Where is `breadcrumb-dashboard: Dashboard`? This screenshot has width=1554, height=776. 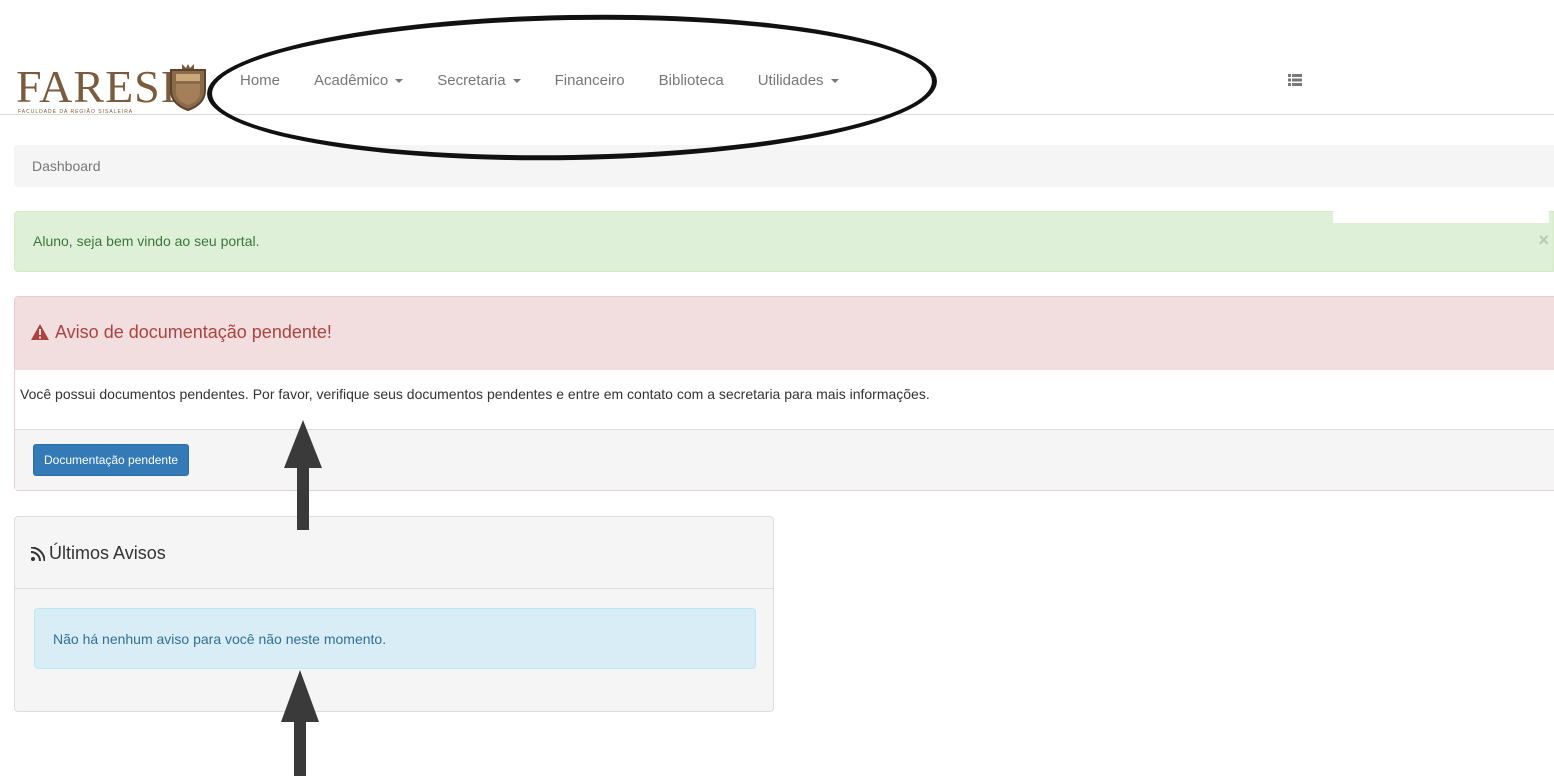 breadcrumb-dashboard: Dashboard is located at coordinates (66, 166).